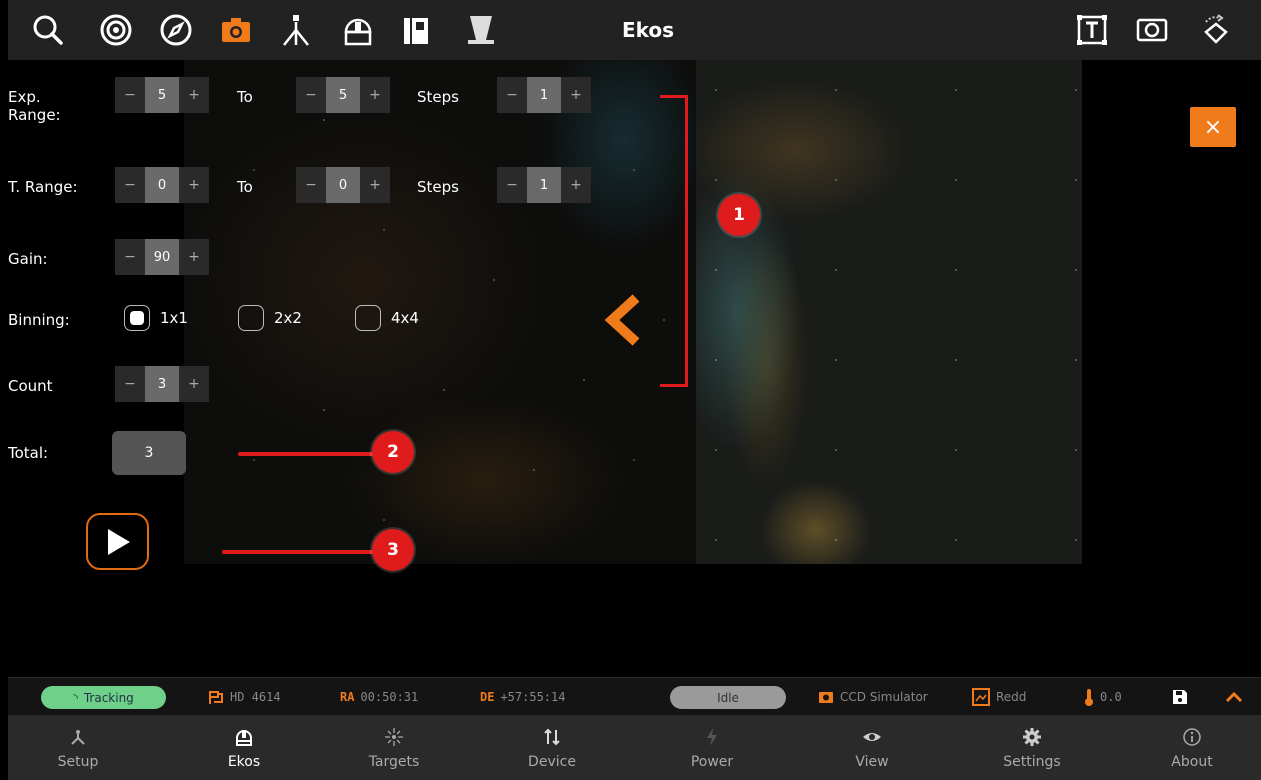 The width and height of the screenshot is (1261, 780). What do you see at coordinates (244, 747) in the screenshot?
I see `nav-item-ekos: Ekos` at bounding box center [244, 747].